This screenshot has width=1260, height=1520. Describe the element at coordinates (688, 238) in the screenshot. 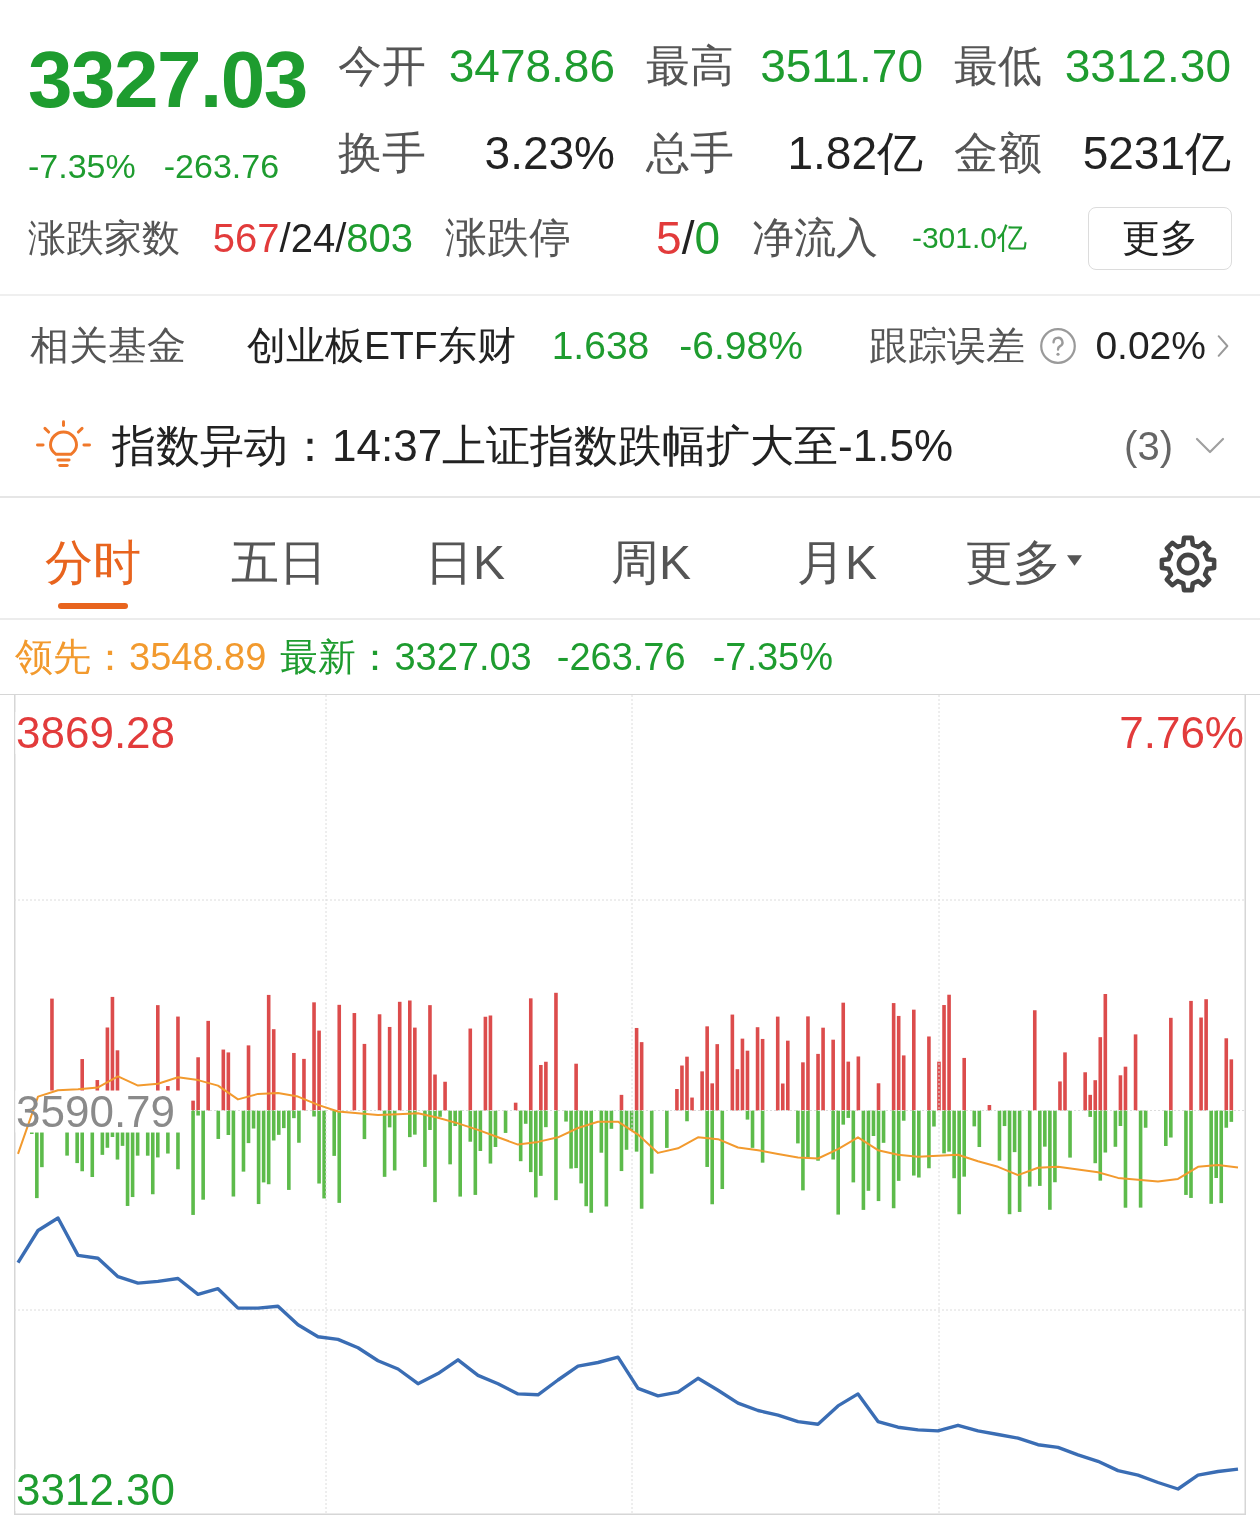

I see `breadth-value: 5/0` at that location.